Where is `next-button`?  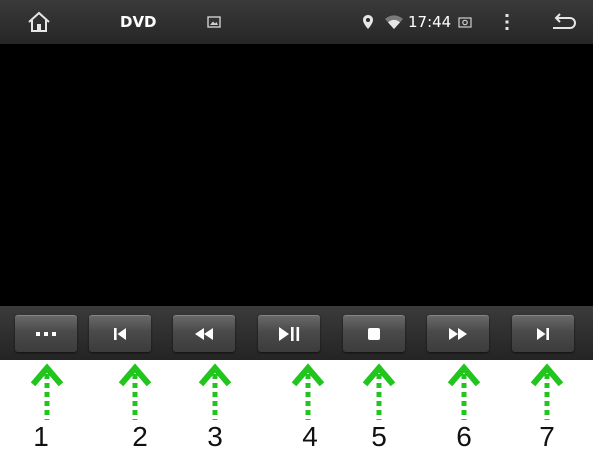 next-button is located at coordinates (543, 333).